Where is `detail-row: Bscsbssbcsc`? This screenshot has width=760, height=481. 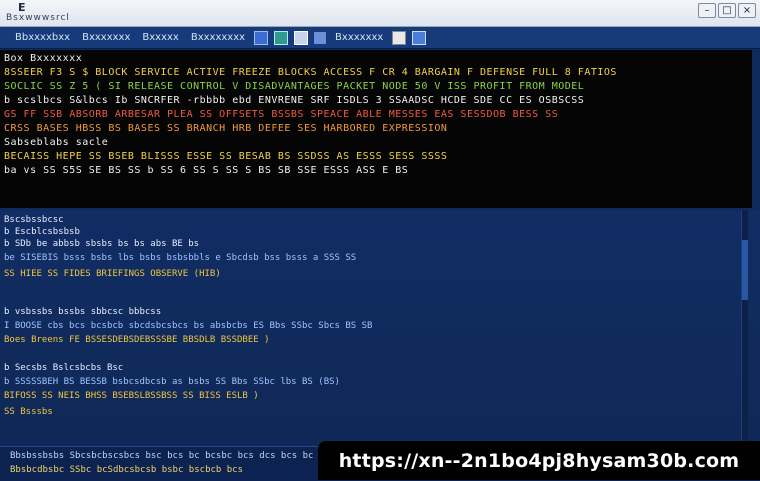 detail-row: Bscsbssbcsc is located at coordinates (34, 220).